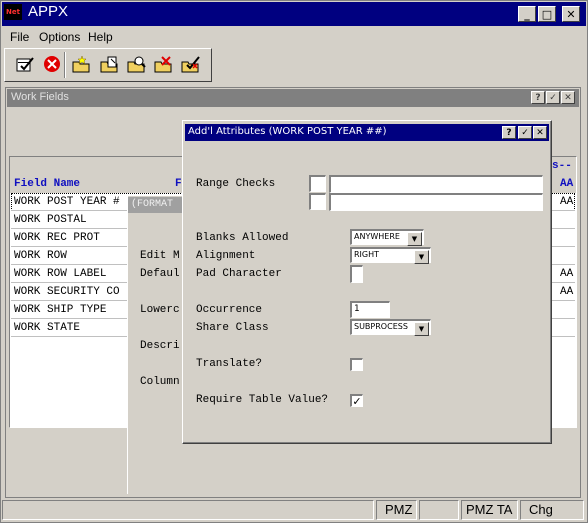 The height and width of the screenshot is (523, 588). Describe the element at coordinates (509, 132) in the screenshot. I see `dialog-help-button: ?` at that location.